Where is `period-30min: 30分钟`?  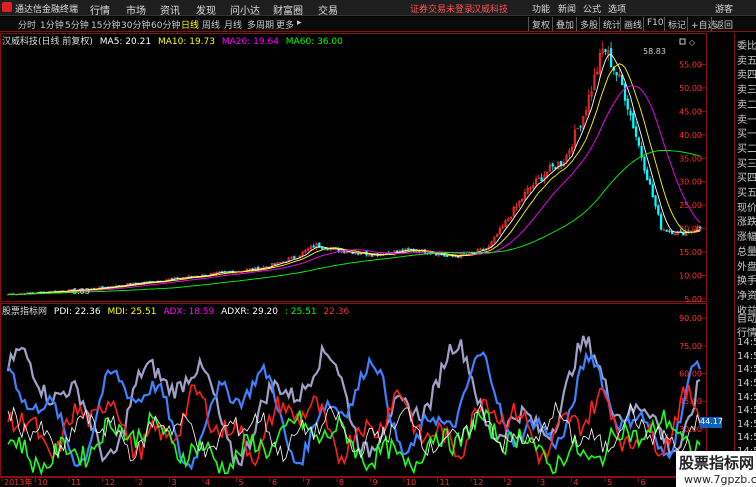 period-30min: 30分钟 is located at coordinates (135, 24).